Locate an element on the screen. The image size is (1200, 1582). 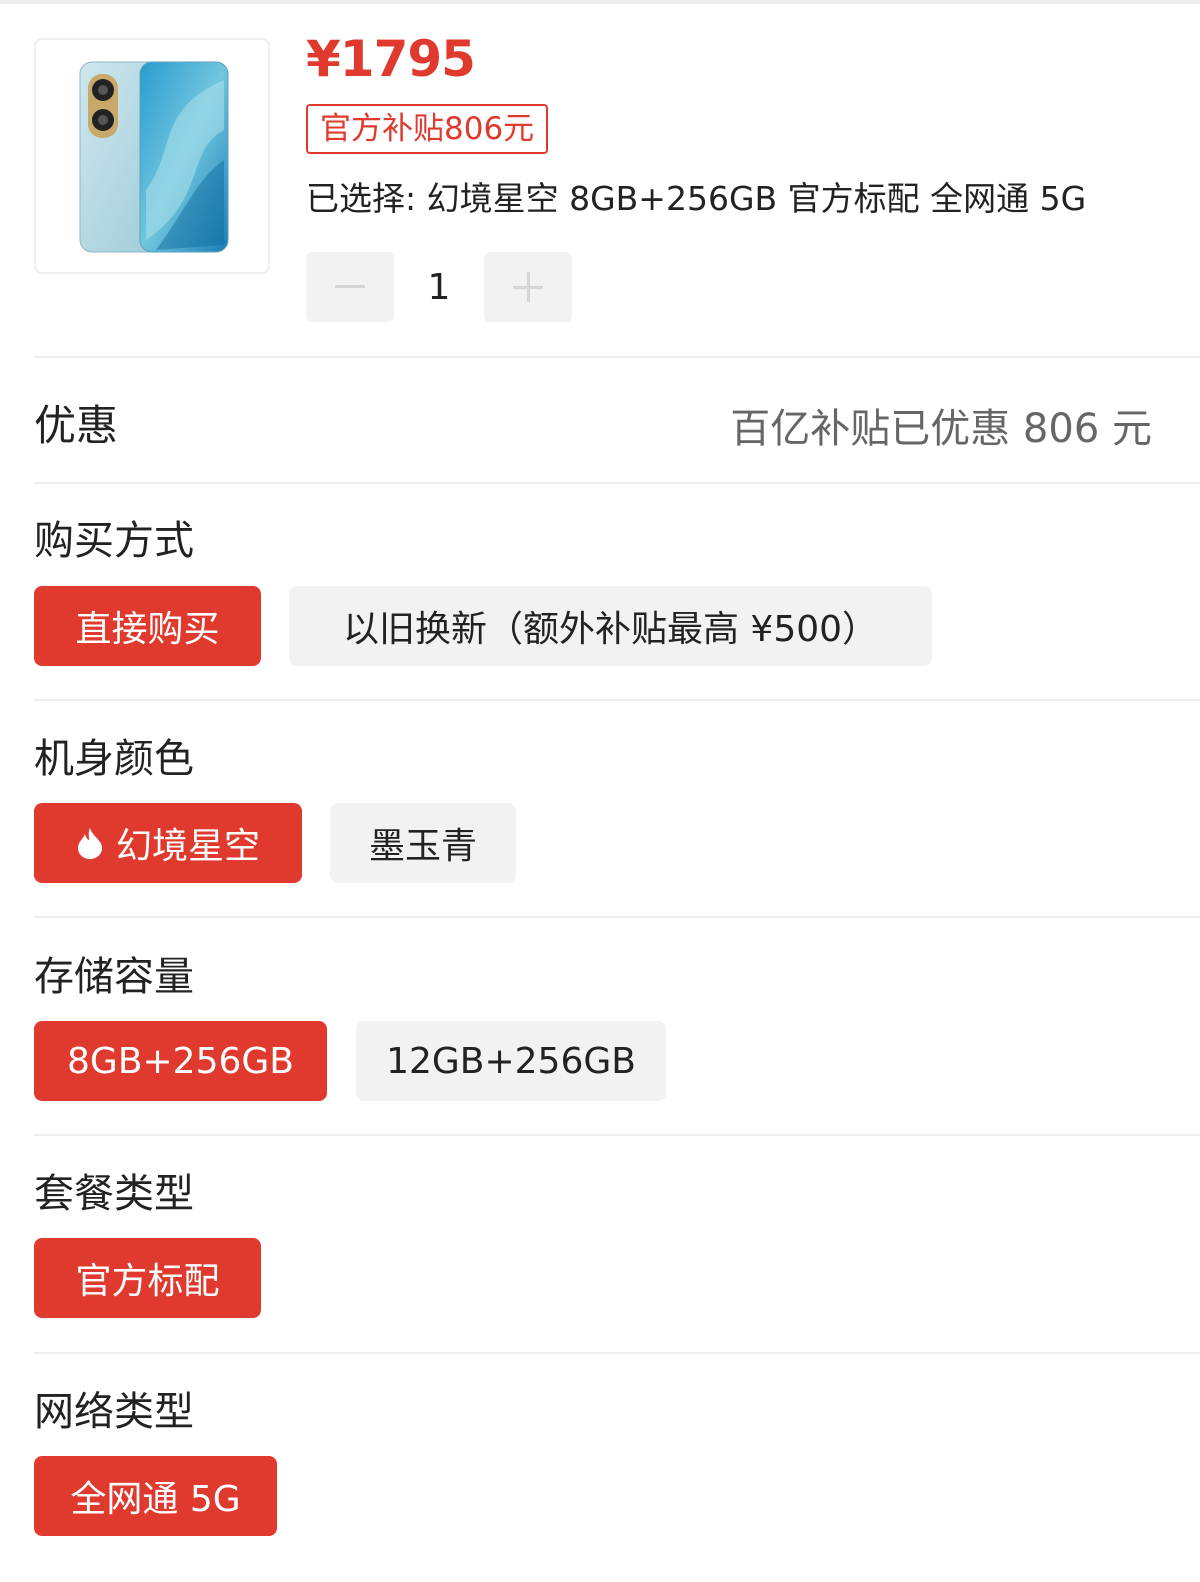
plus-icon is located at coordinates (528, 287).